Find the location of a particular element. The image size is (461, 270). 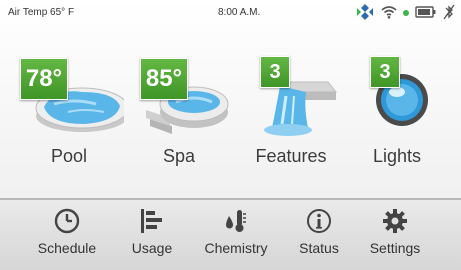

battery-icon is located at coordinates (426, 13).